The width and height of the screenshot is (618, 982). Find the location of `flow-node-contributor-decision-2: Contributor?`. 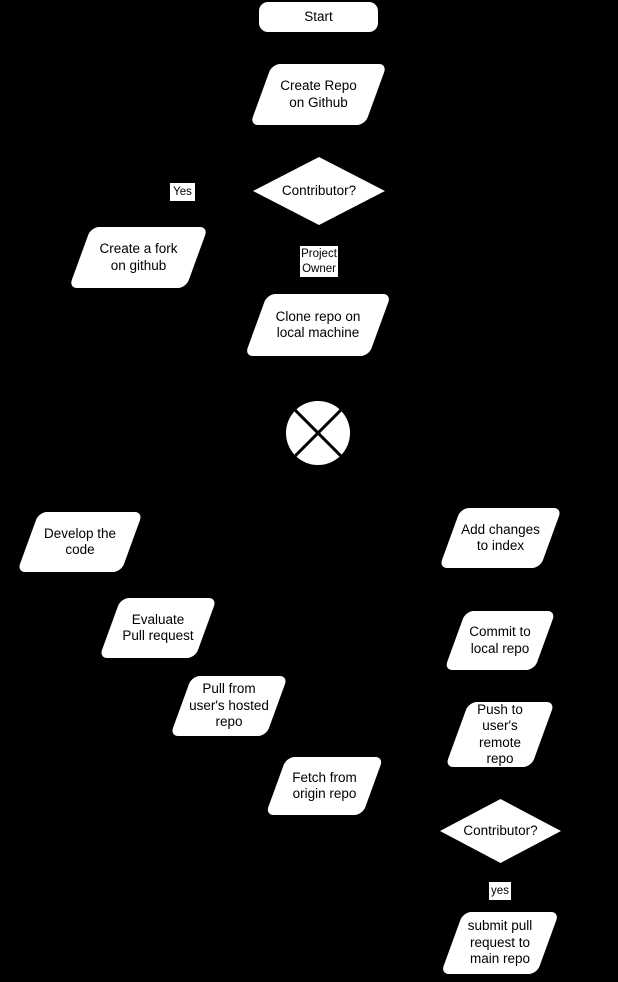

flow-node-contributor-decision-2: Contributor? is located at coordinates (500, 831).